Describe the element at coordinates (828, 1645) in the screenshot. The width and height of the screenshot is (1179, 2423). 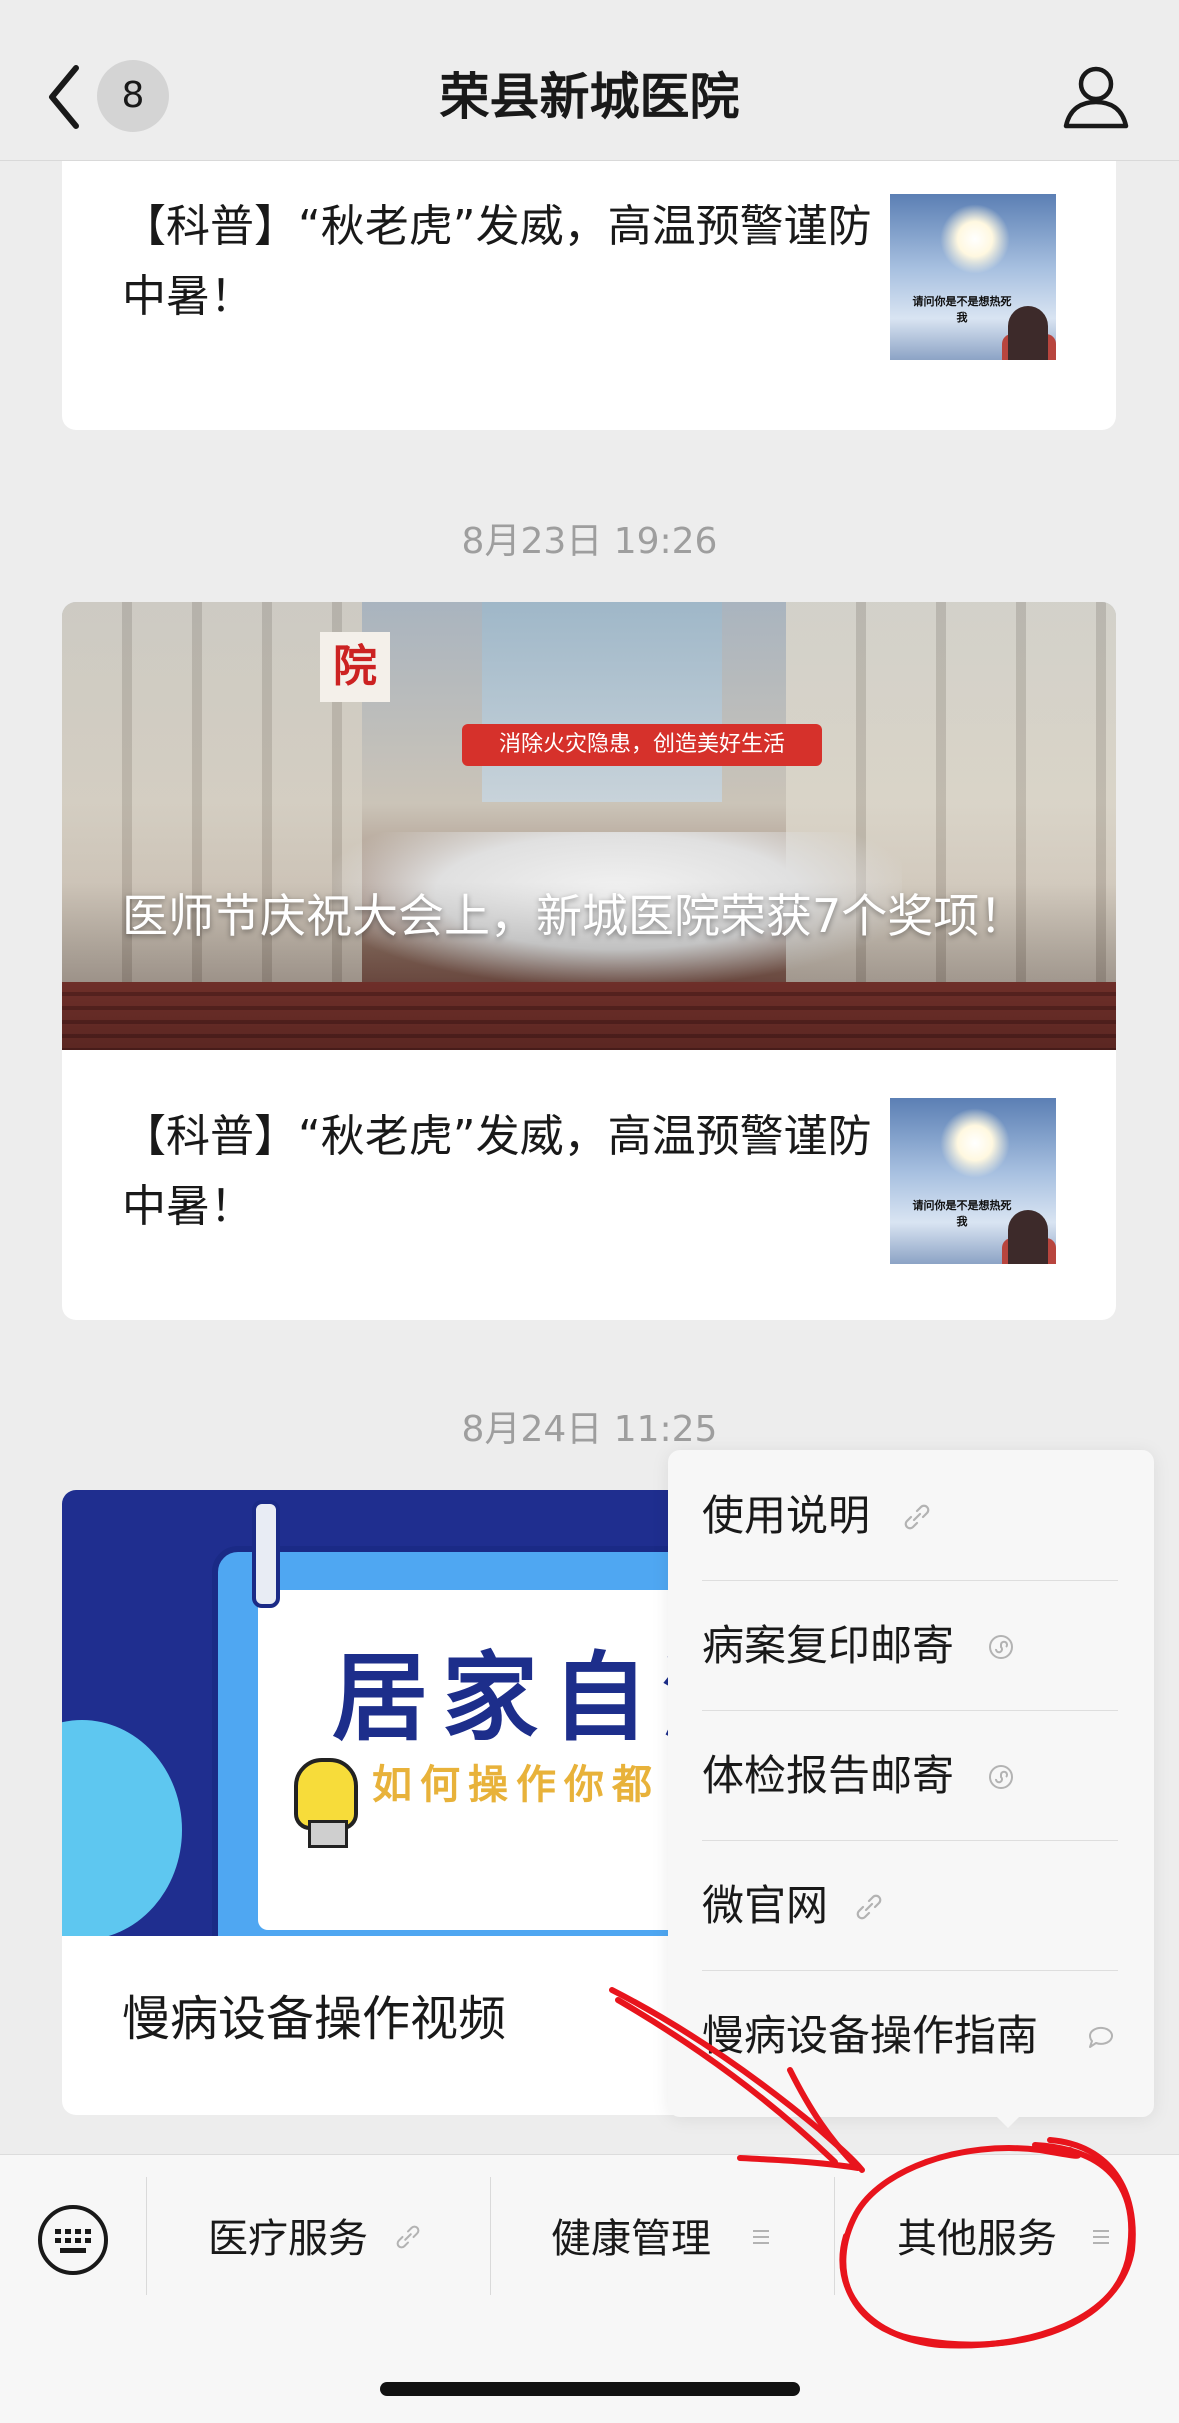
I see `menu-item-label: 病案复印邮寄` at that location.